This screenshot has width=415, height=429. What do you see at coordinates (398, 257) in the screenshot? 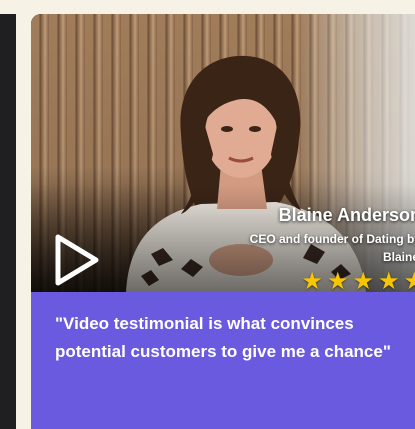
I see `speaker-role-continued: Blaine` at bounding box center [398, 257].